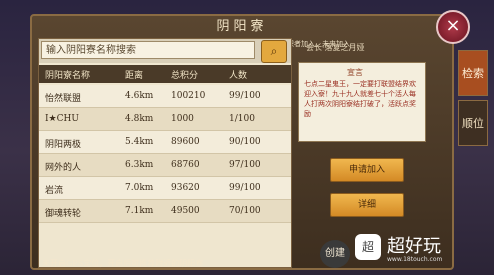 This screenshot has width=494, height=275. Describe the element at coordinates (54, 191) in the screenshot. I see `guild-name: 岩流` at that location.